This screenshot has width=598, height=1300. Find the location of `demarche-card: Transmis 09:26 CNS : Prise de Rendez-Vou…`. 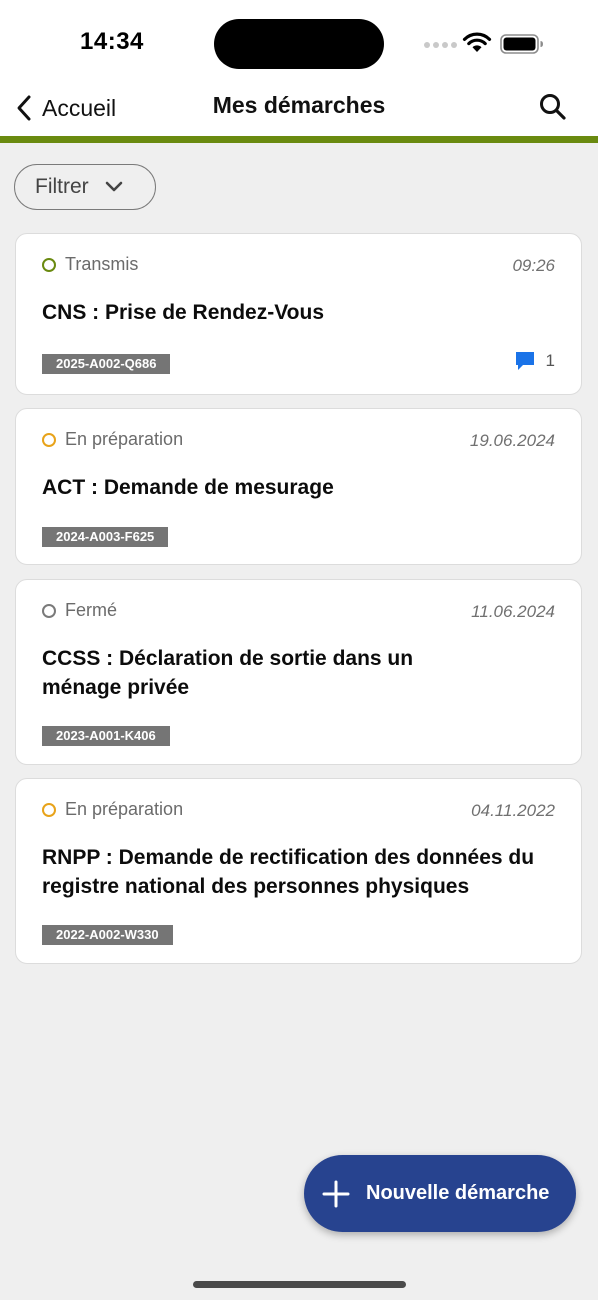

demarche-card: Transmis 09:26 CNS : Prise de Rendez-Vou… is located at coordinates (298, 314).